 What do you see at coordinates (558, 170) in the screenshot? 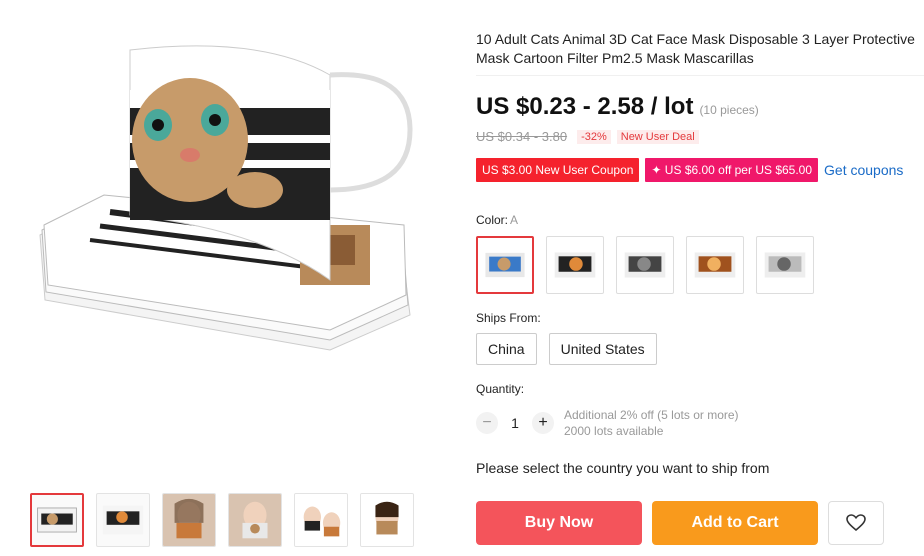
I see `new-user-coupon: US $3.00 New User Coupon` at bounding box center [558, 170].